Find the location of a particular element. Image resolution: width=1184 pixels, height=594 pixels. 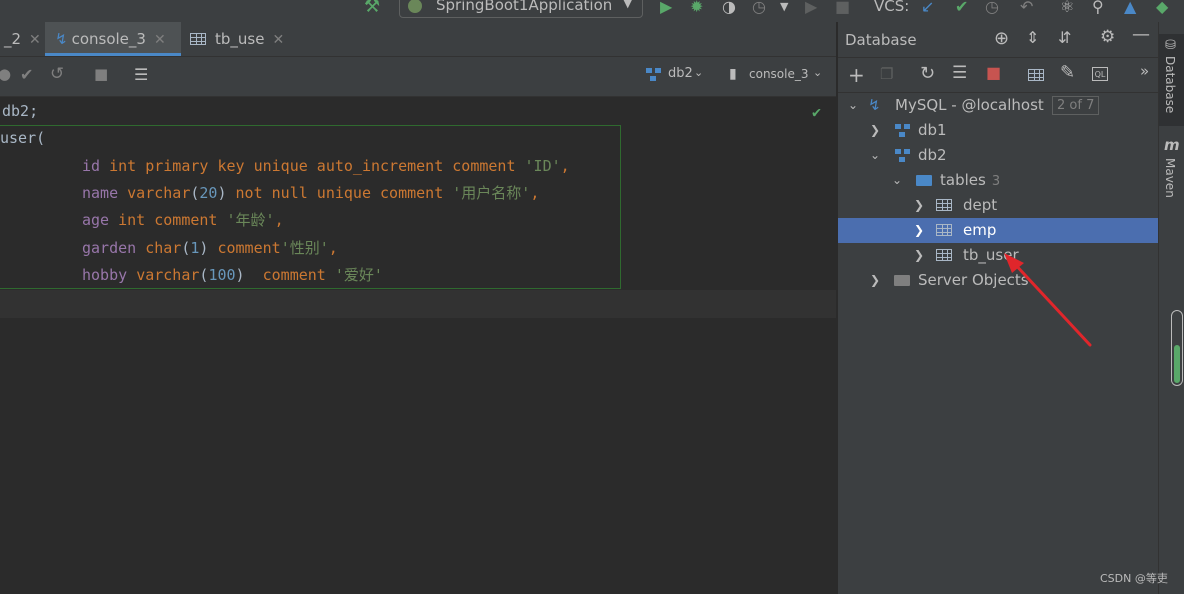

vcs-commit-icon: ✔ is located at coordinates (961, 8).